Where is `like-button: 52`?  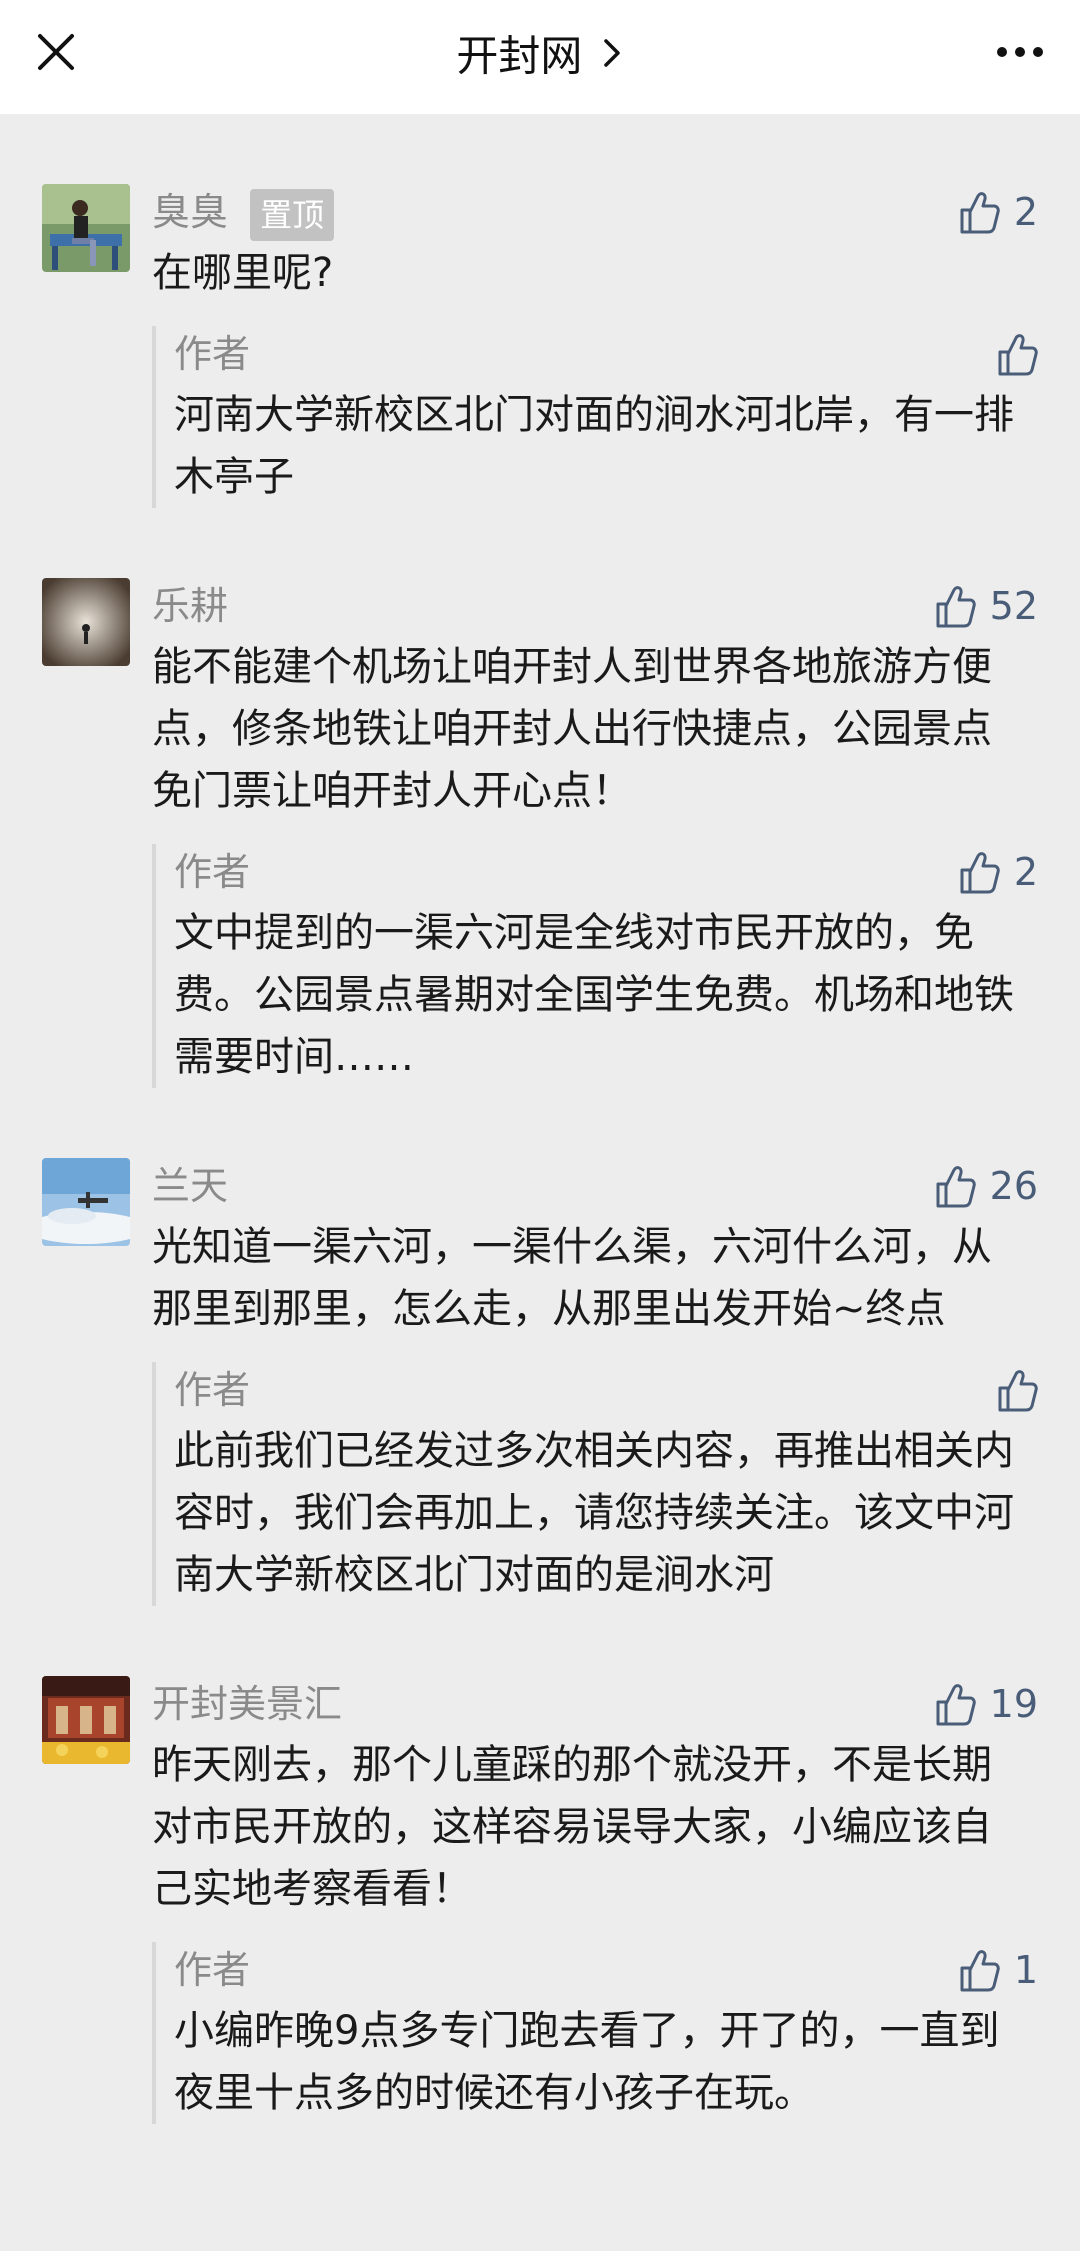 like-button: 52 is located at coordinates (986, 606).